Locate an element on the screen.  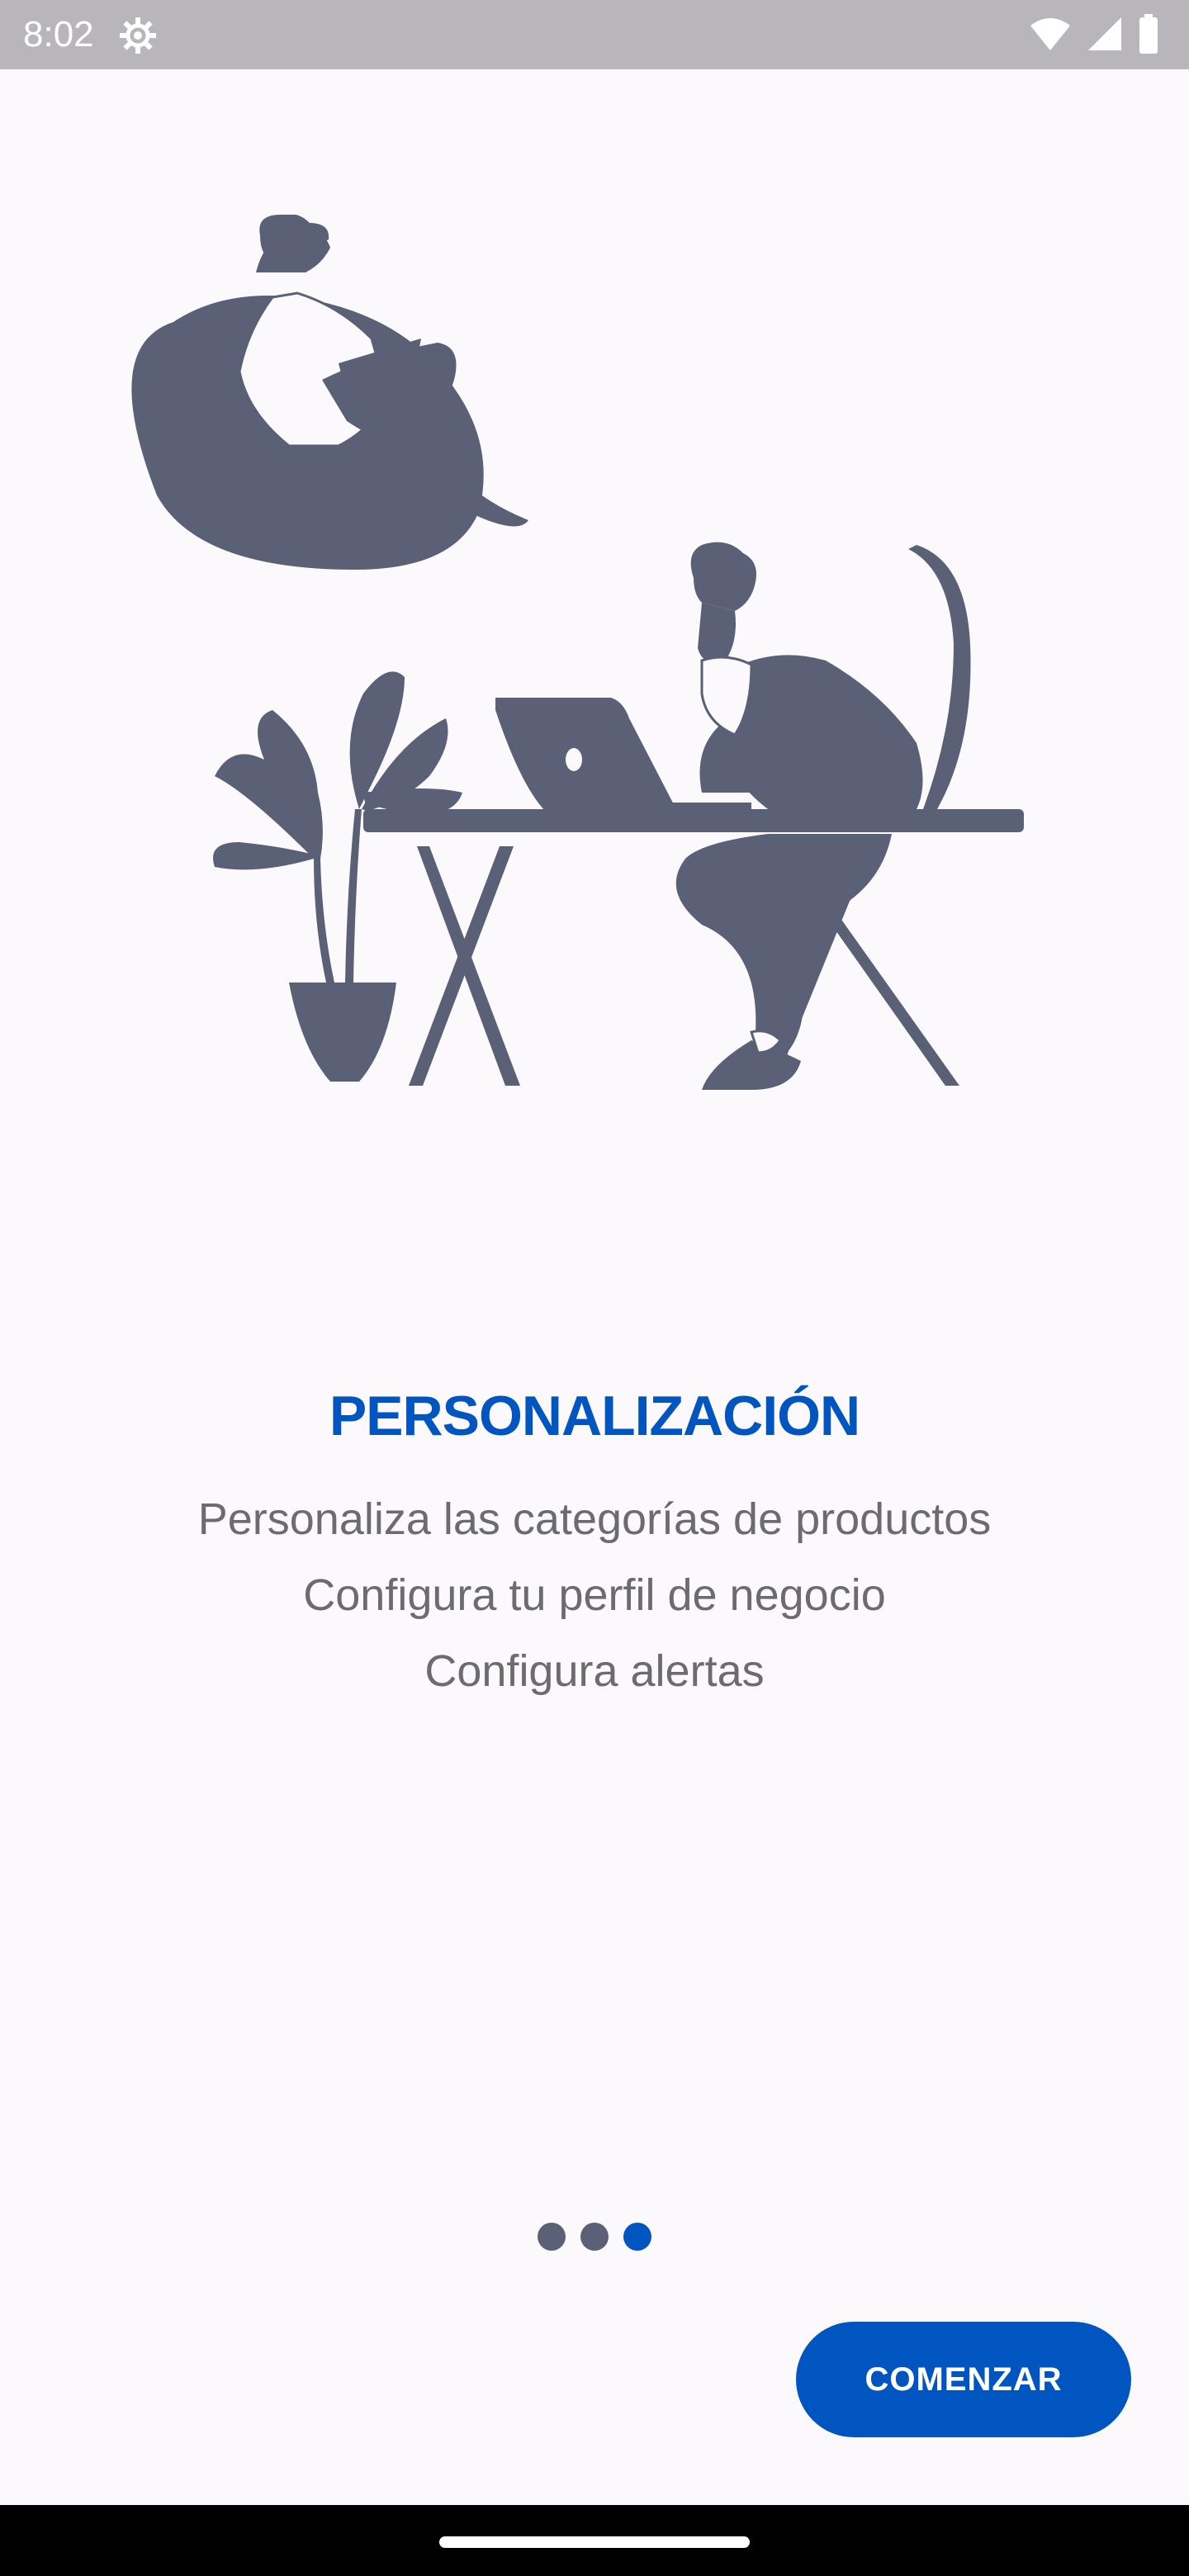
wifi-icon is located at coordinates (1050, 36).